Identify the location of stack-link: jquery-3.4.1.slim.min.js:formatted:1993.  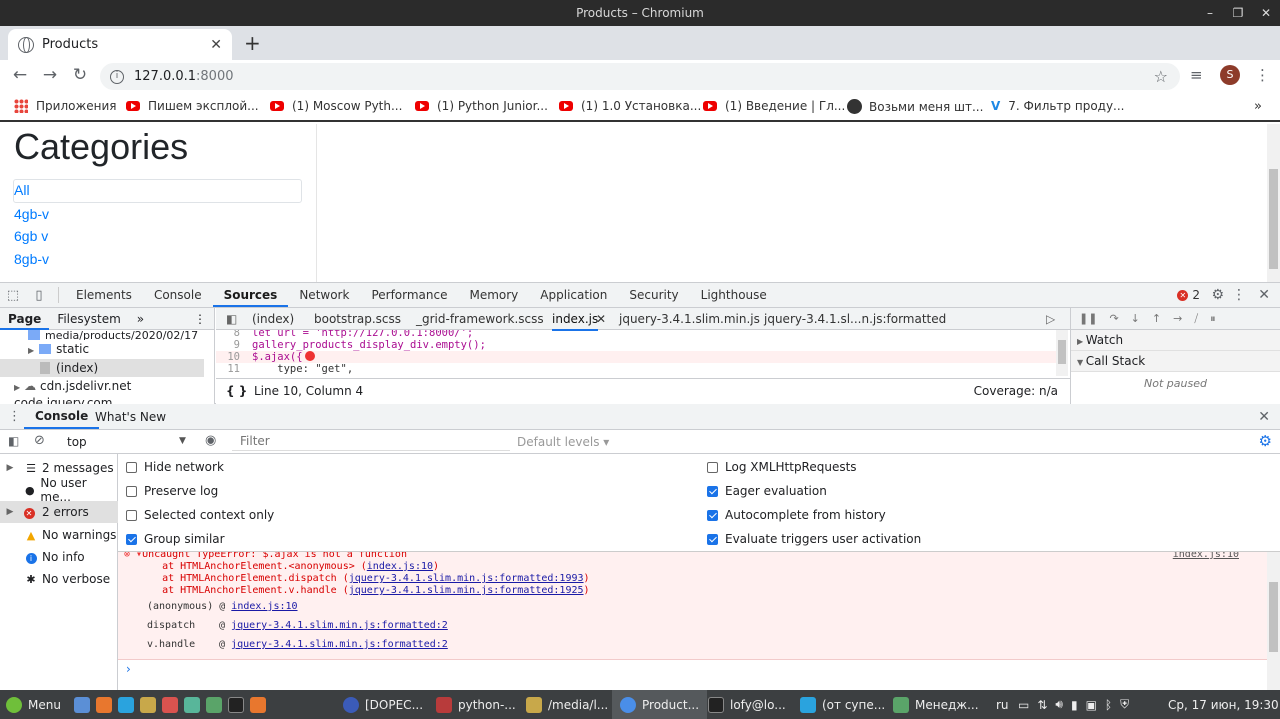
(466, 578).